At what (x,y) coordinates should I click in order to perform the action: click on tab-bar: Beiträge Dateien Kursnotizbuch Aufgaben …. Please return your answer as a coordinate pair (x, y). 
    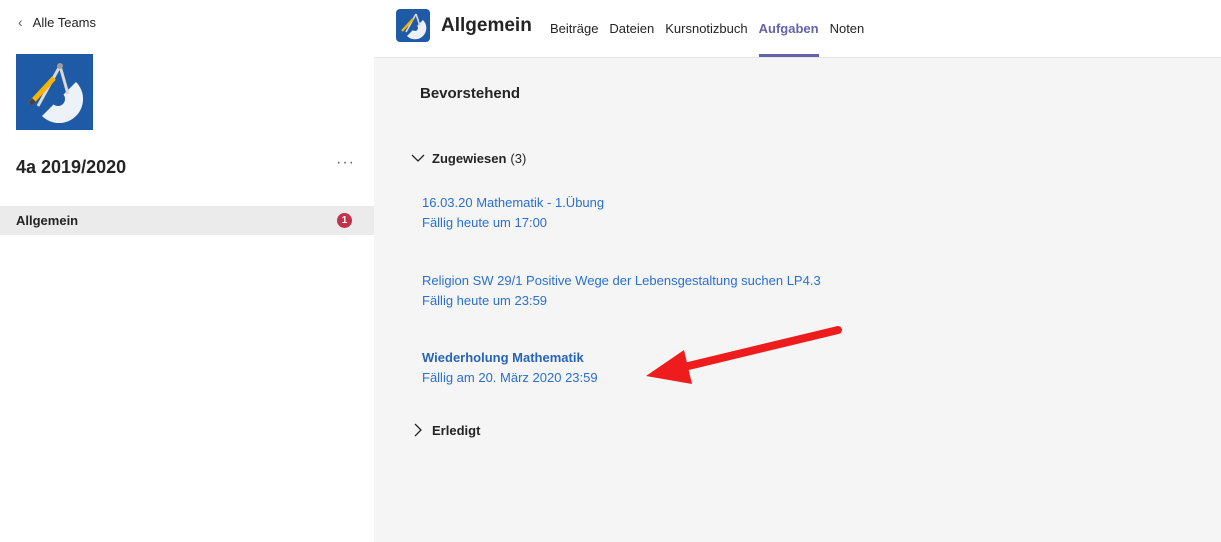
    Looking at the image, I should click on (712, 28).